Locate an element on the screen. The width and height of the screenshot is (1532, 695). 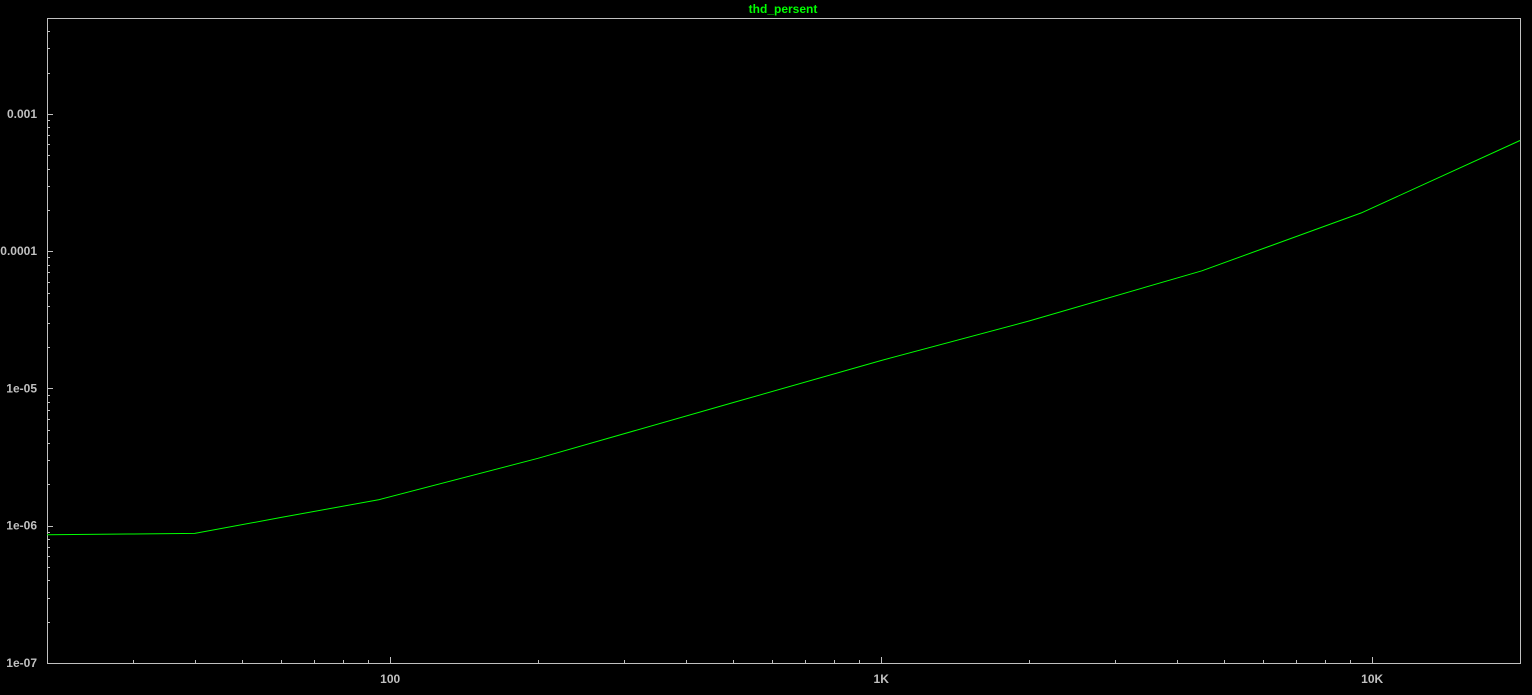
y-tick-label: 1e-07 is located at coordinates (21, 663).